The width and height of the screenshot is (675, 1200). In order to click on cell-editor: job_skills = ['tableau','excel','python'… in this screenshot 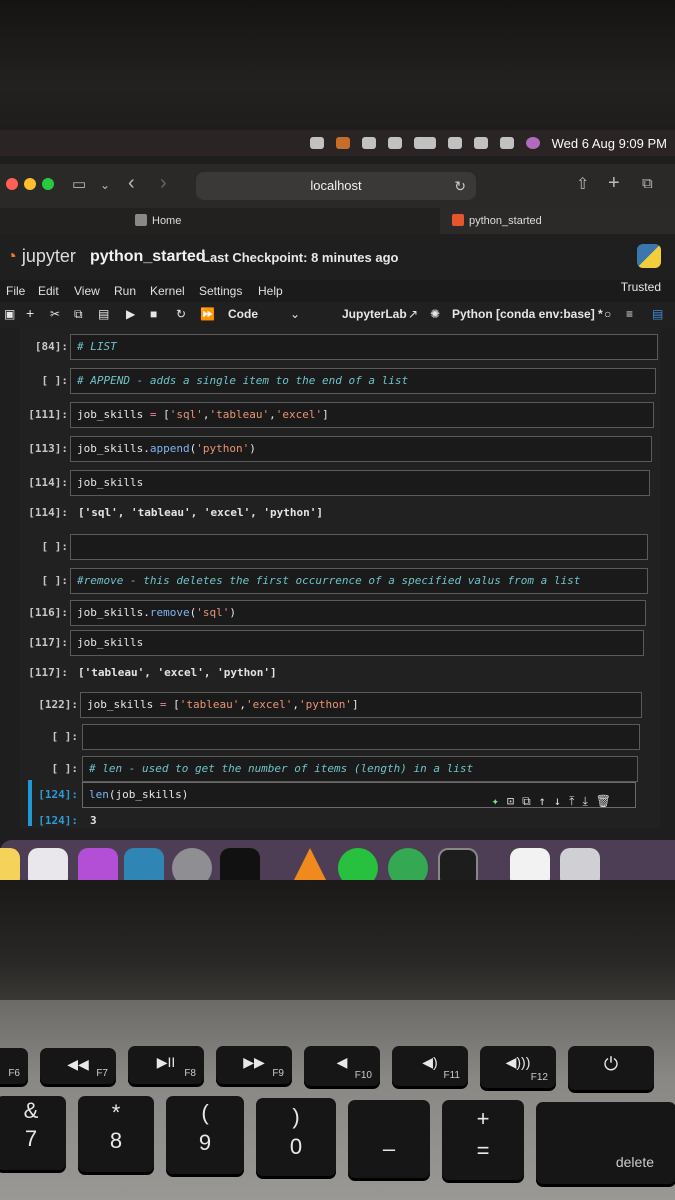, I will do `click(361, 705)`.